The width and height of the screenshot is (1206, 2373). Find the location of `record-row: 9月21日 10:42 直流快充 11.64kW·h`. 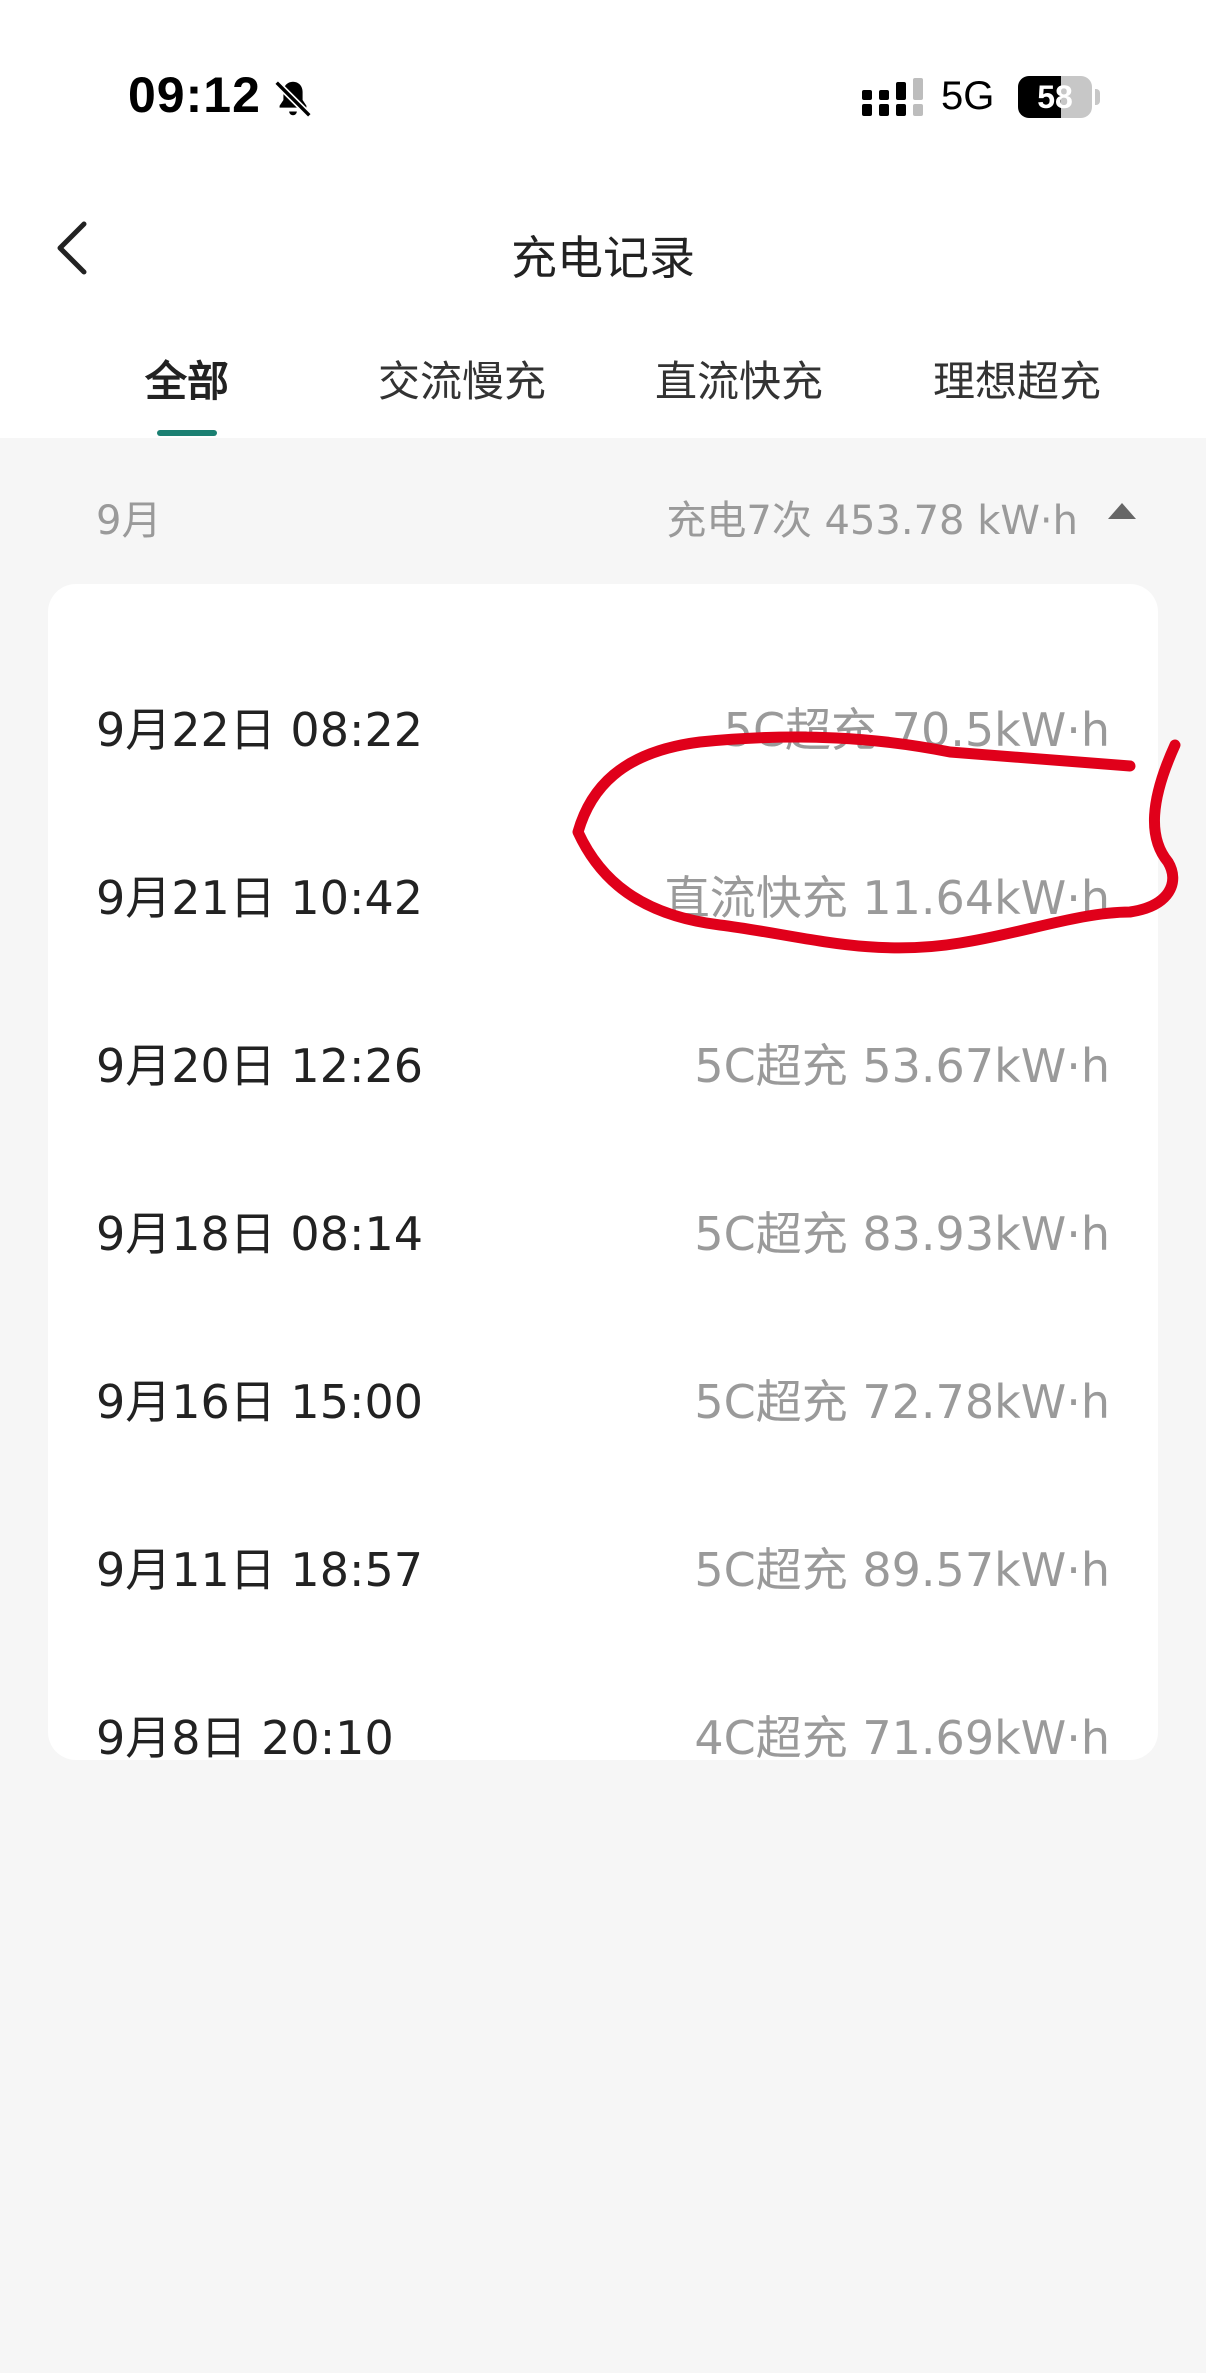

record-row: 9月21日 10:42 直流快充 11.64kW·h is located at coordinates (603, 886).